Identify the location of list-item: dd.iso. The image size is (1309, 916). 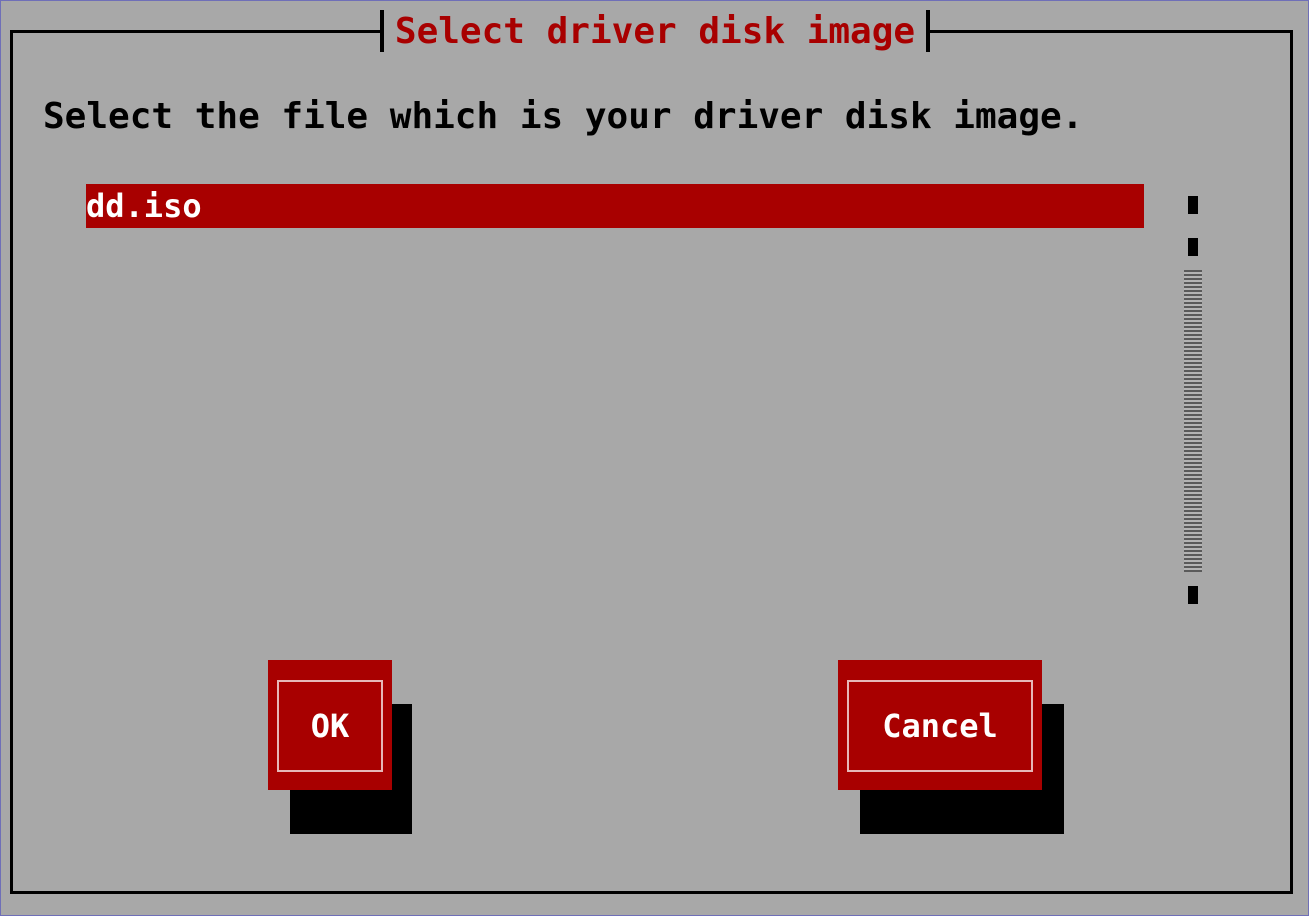
(615, 206).